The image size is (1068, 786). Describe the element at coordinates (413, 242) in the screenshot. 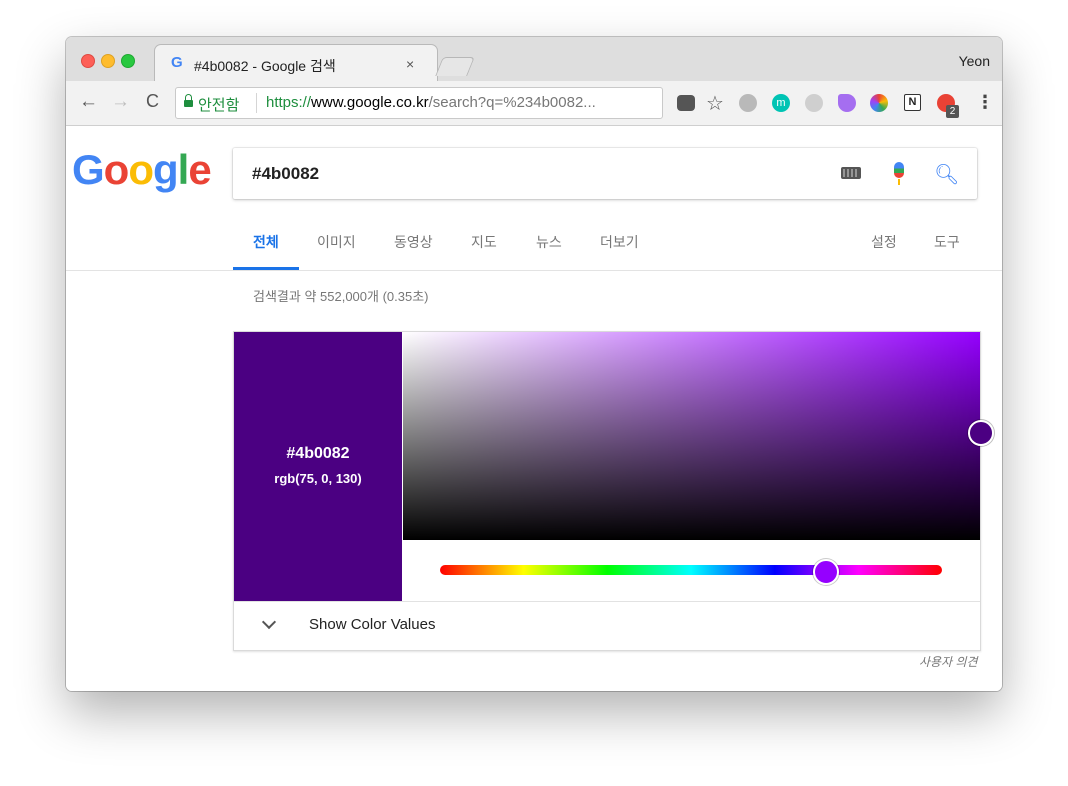

I see `tab-videos: 동영상` at that location.